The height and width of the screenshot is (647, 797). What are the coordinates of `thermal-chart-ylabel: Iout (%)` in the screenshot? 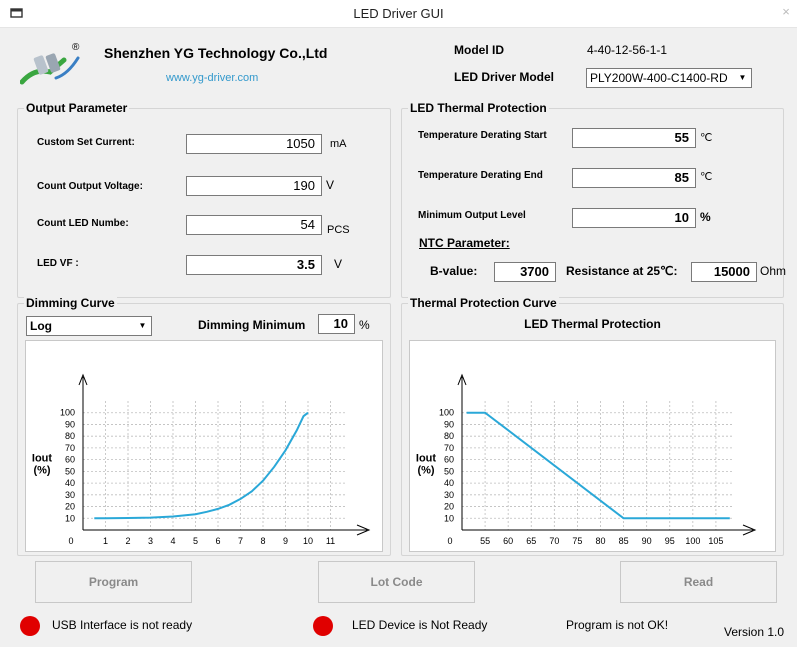 It's located at (426, 465).